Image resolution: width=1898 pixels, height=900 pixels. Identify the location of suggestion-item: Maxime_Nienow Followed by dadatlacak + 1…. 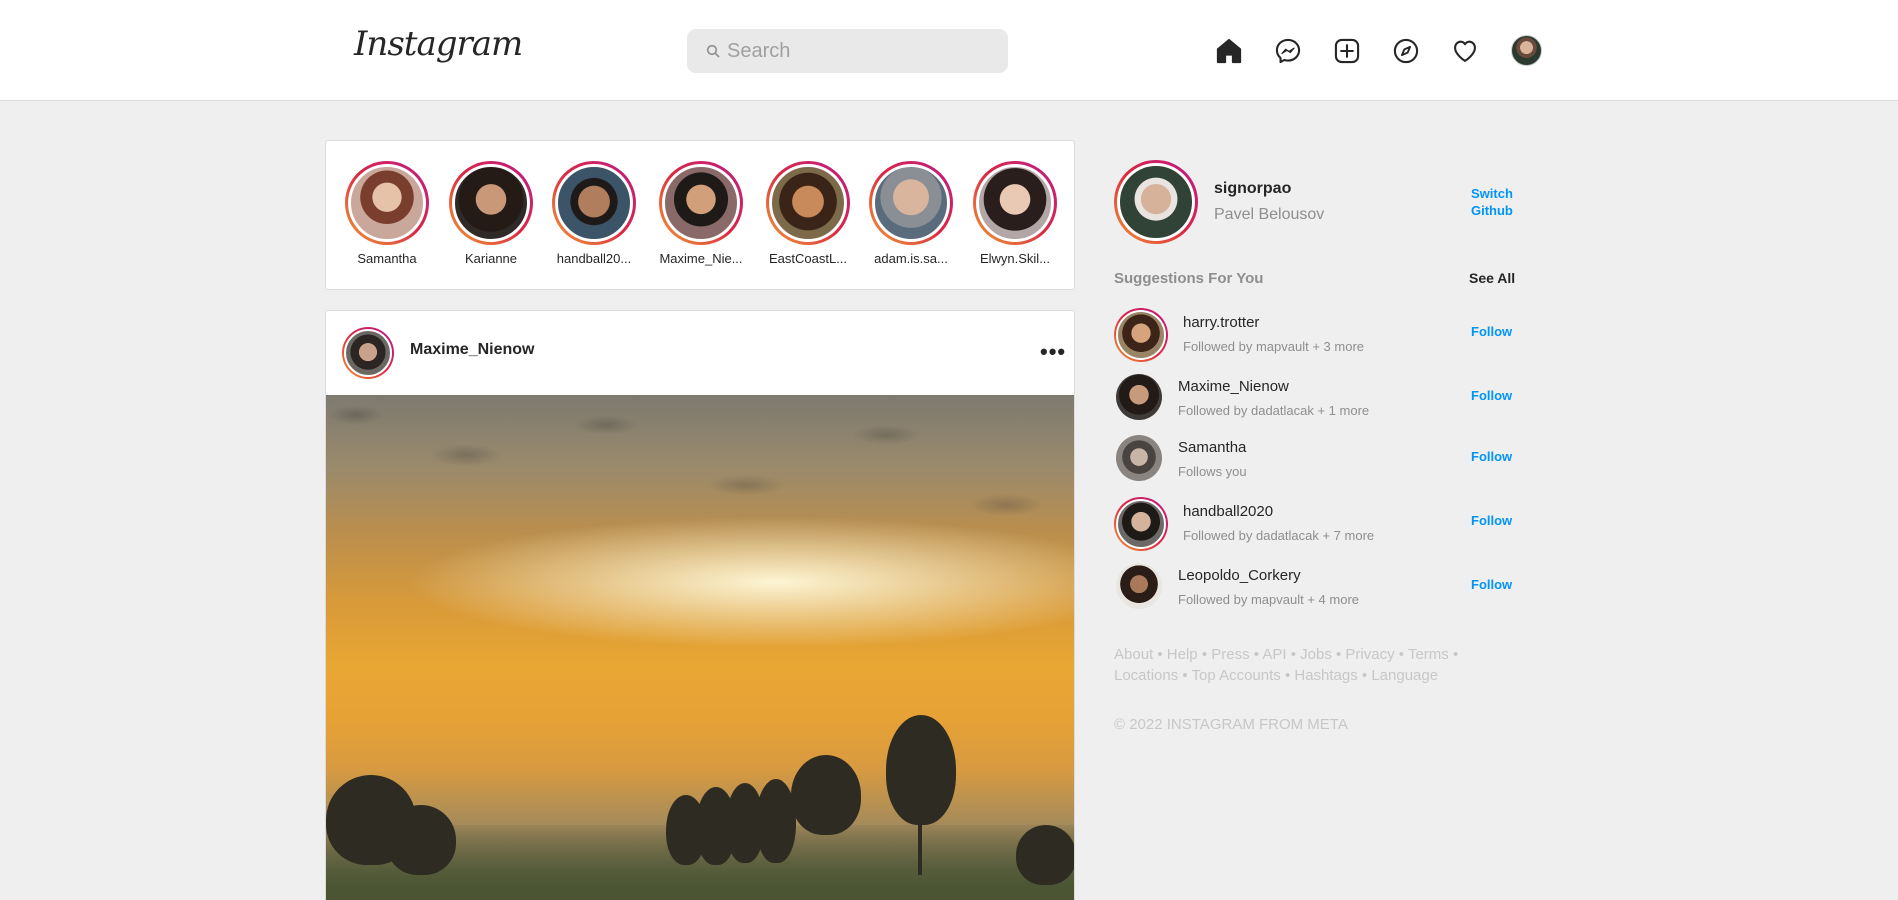
(1314, 399).